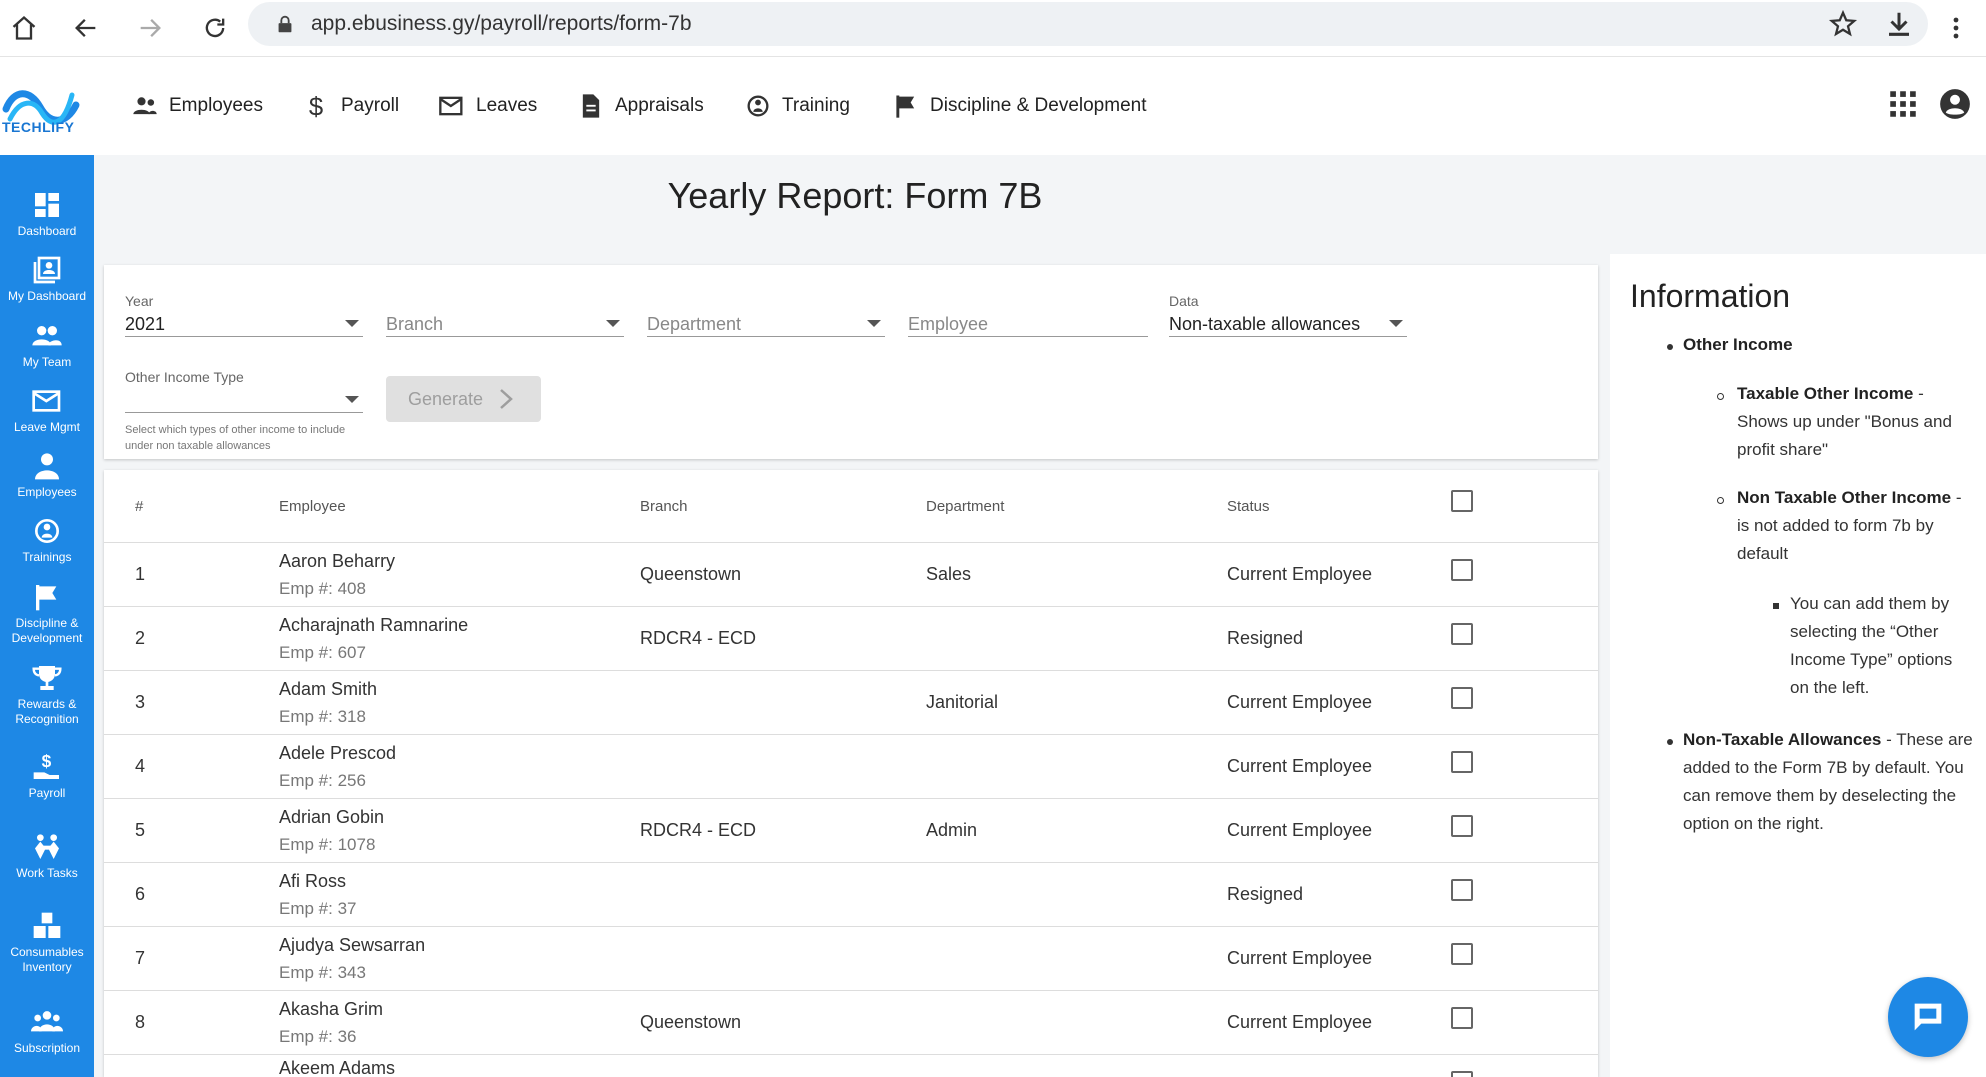 The width and height of the screenshot is (1986, 1077). Describe the element at coordinates (664, 506) in the screenshot. I see `column-header-branch: Branch` at that location.